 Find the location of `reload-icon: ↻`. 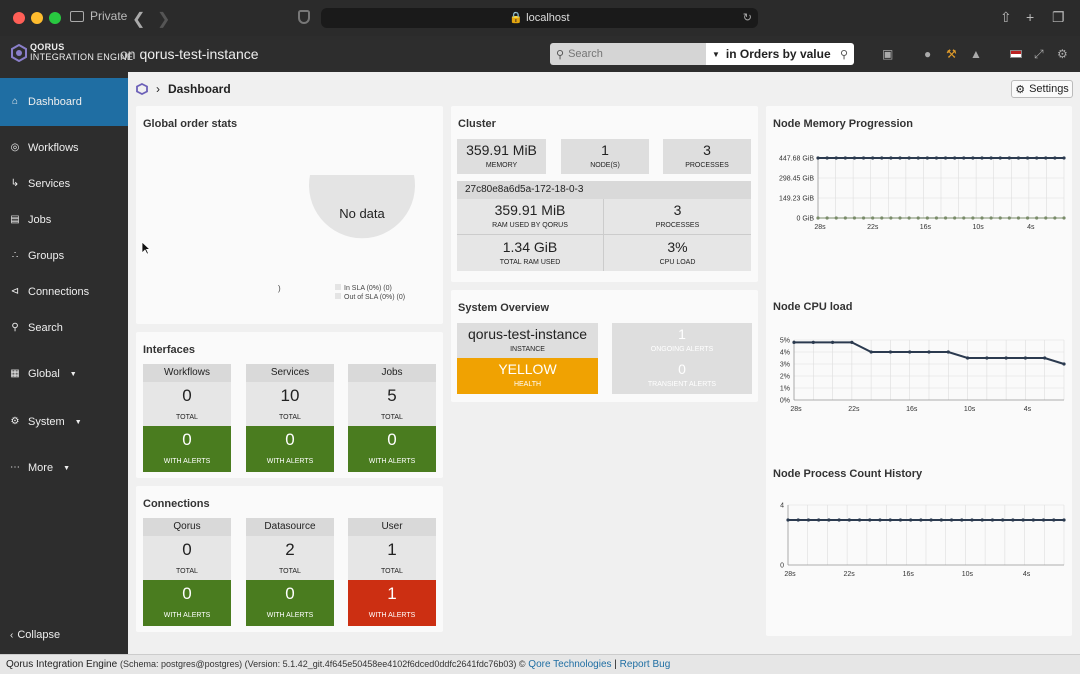

reload-icon: ↻ is located at coordinates (747, 18).